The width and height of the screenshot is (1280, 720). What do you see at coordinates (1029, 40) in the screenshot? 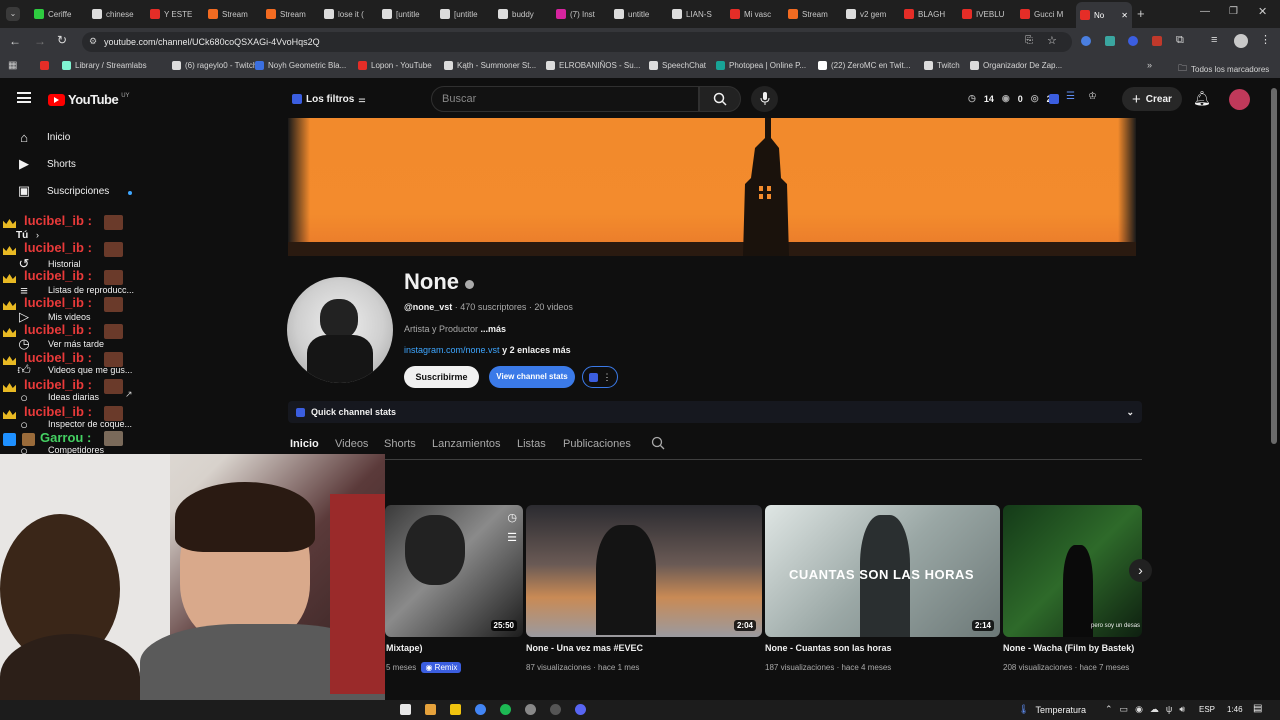
I see `install-app-icon: ⎘` at bounding box center [1029, 40].